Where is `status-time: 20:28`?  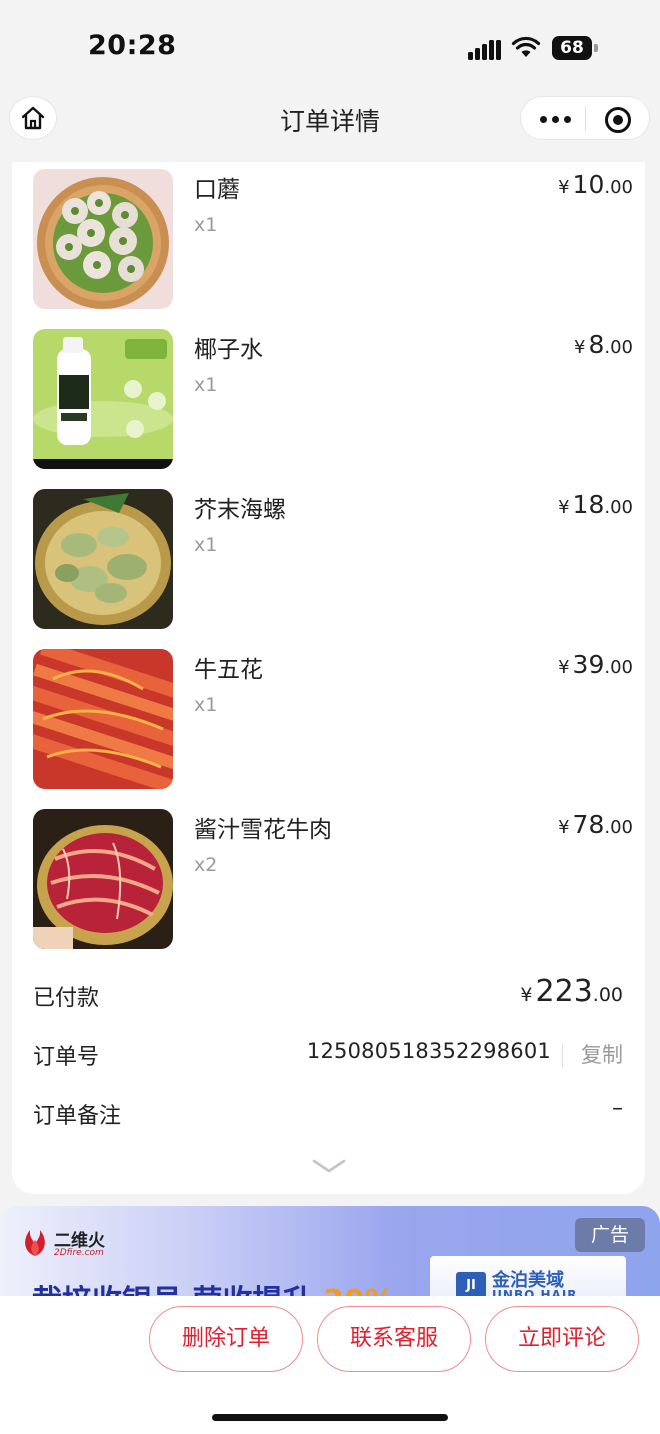 status-time: 20:28 is located at coordinates (132, 45).